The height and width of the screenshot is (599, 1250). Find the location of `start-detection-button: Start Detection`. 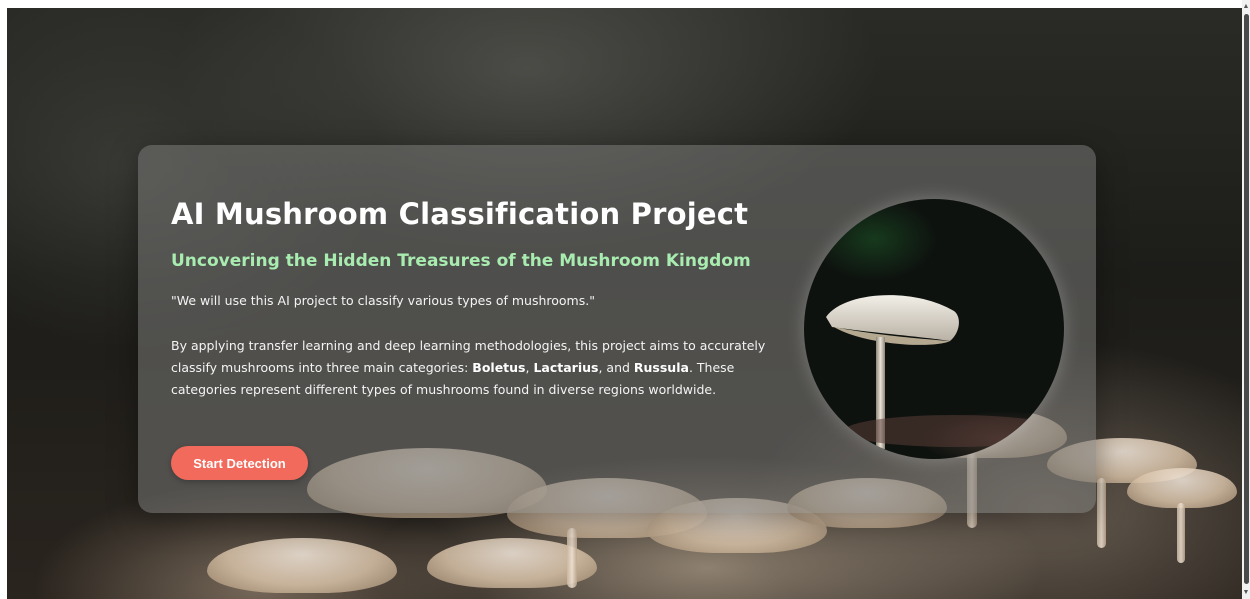

start-detection-button: Start Detection is located at coordinates (239, 463).